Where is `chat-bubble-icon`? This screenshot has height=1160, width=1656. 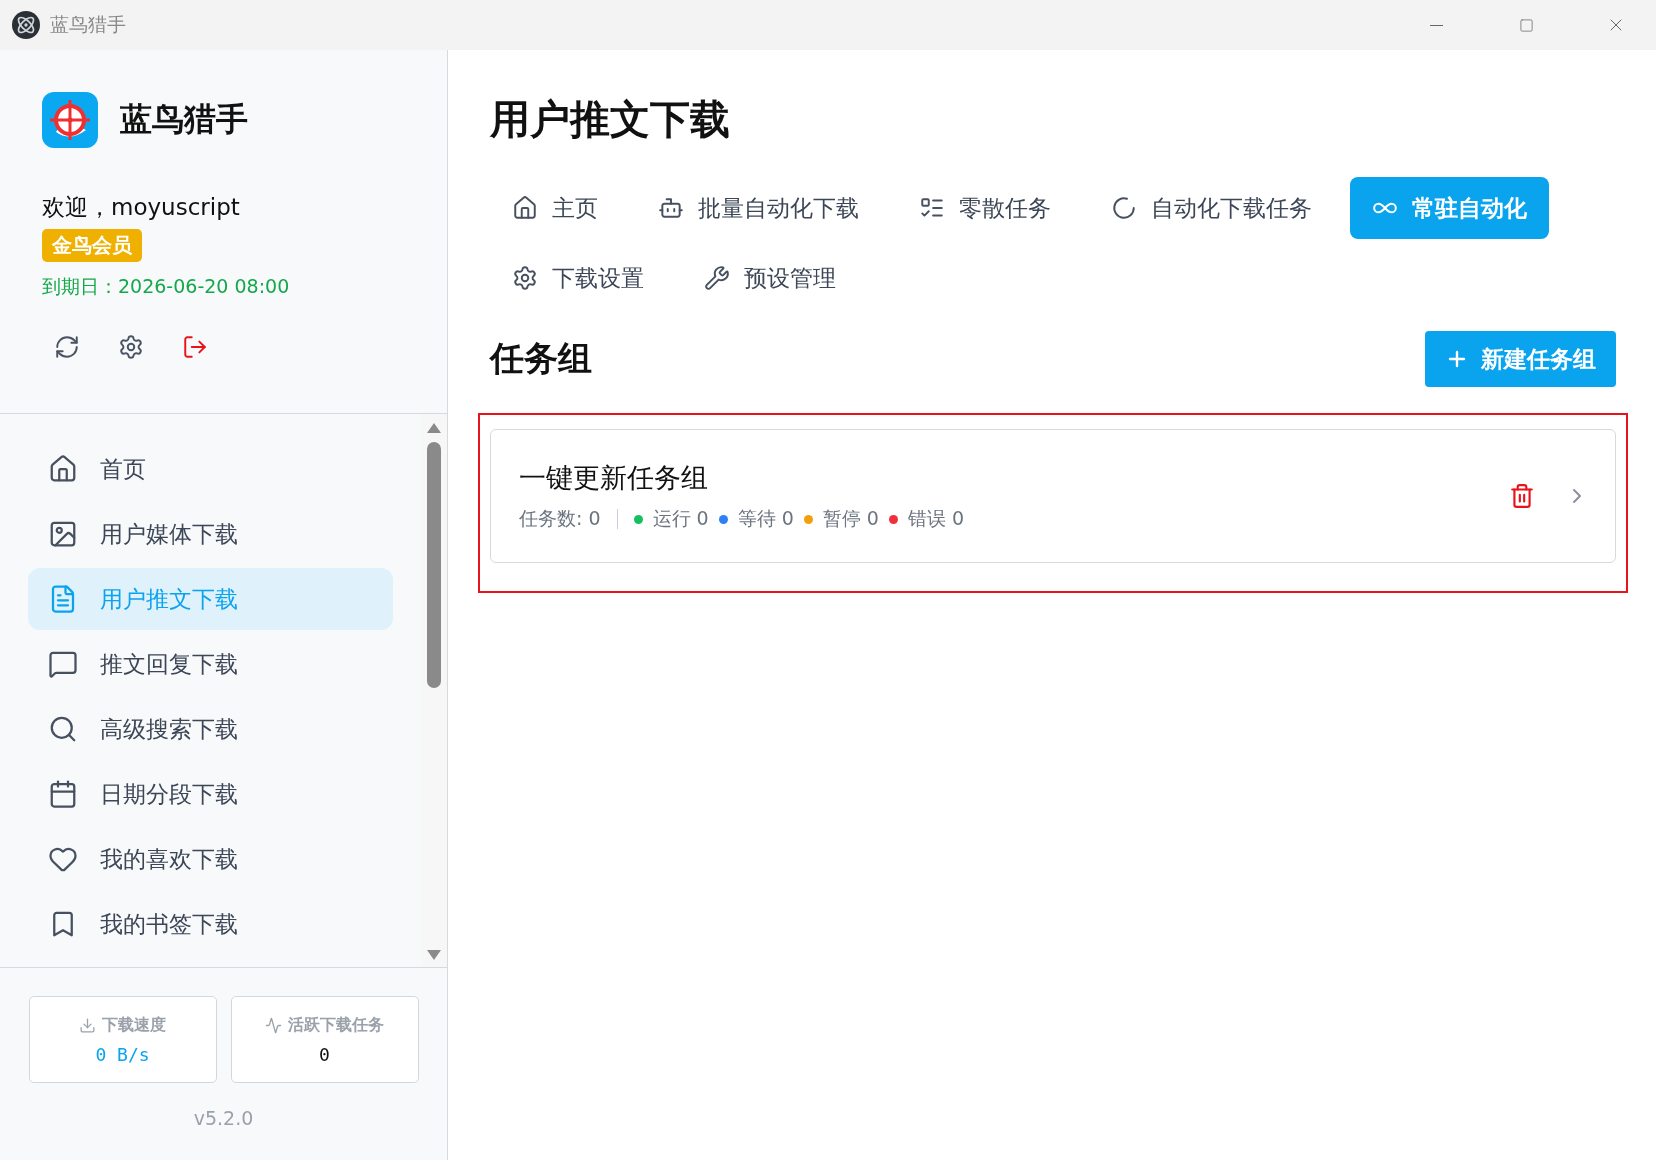 chat-bubble-icon is located at coordinates (63, 664).